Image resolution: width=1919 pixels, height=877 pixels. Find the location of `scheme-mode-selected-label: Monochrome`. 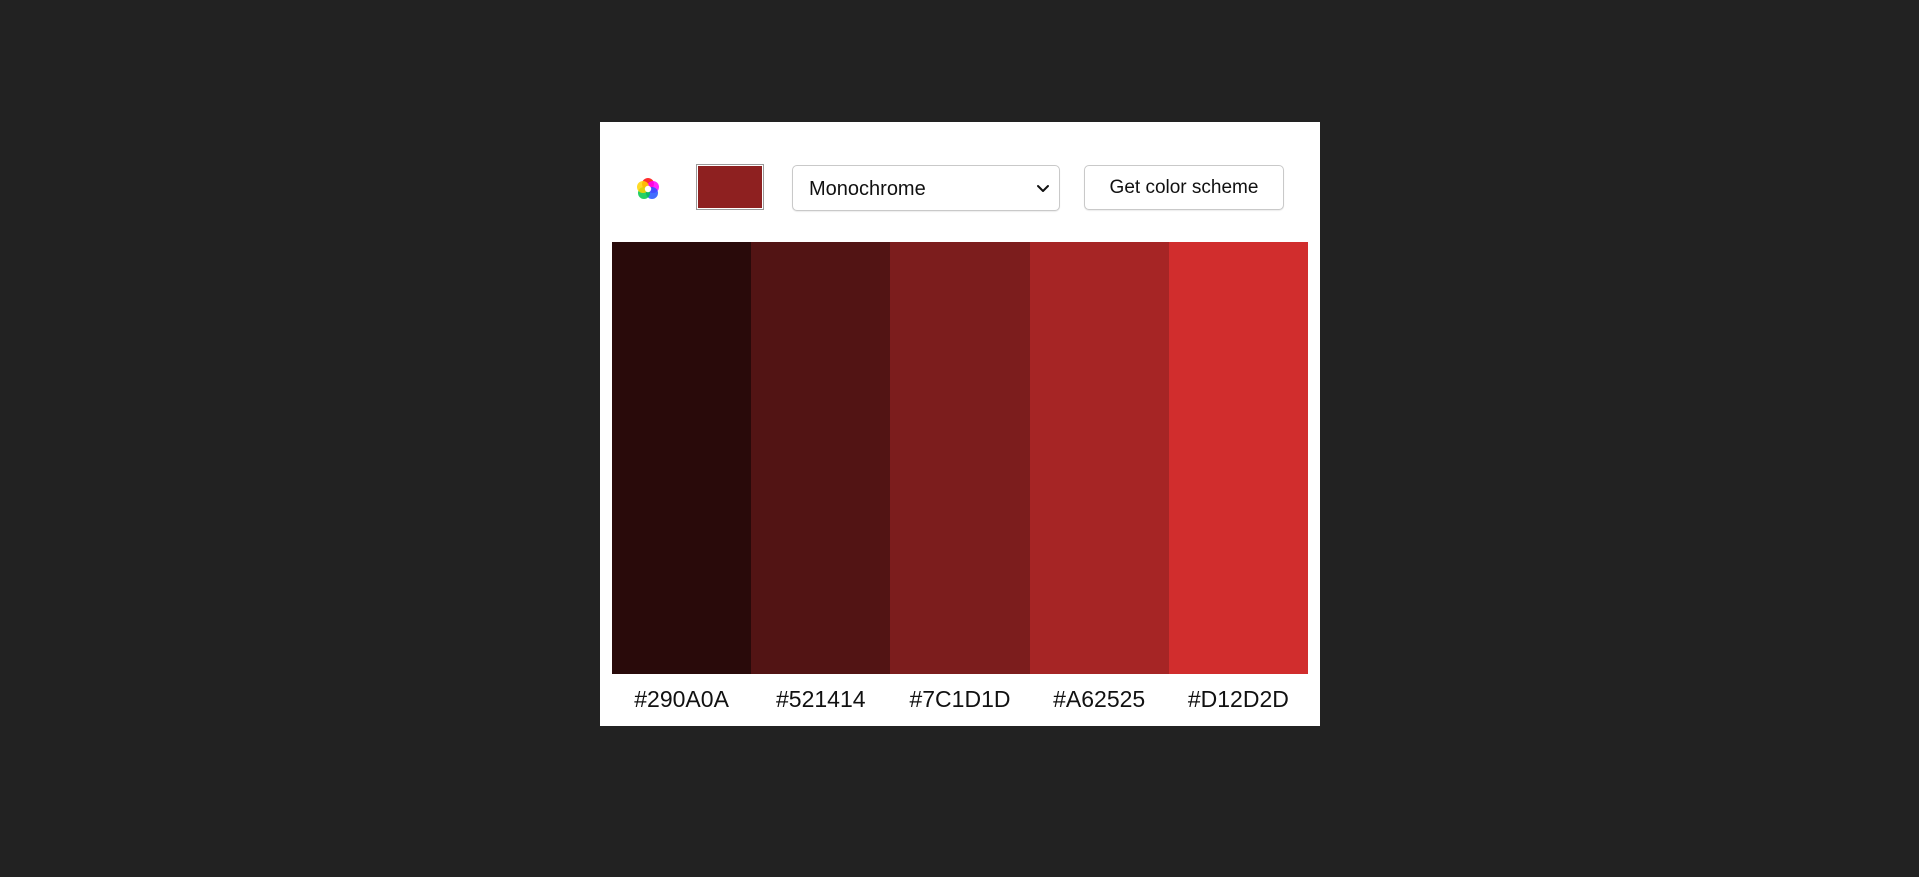

scheme-mode-selected-label: Monochrome is located at coordinates (867, 189).